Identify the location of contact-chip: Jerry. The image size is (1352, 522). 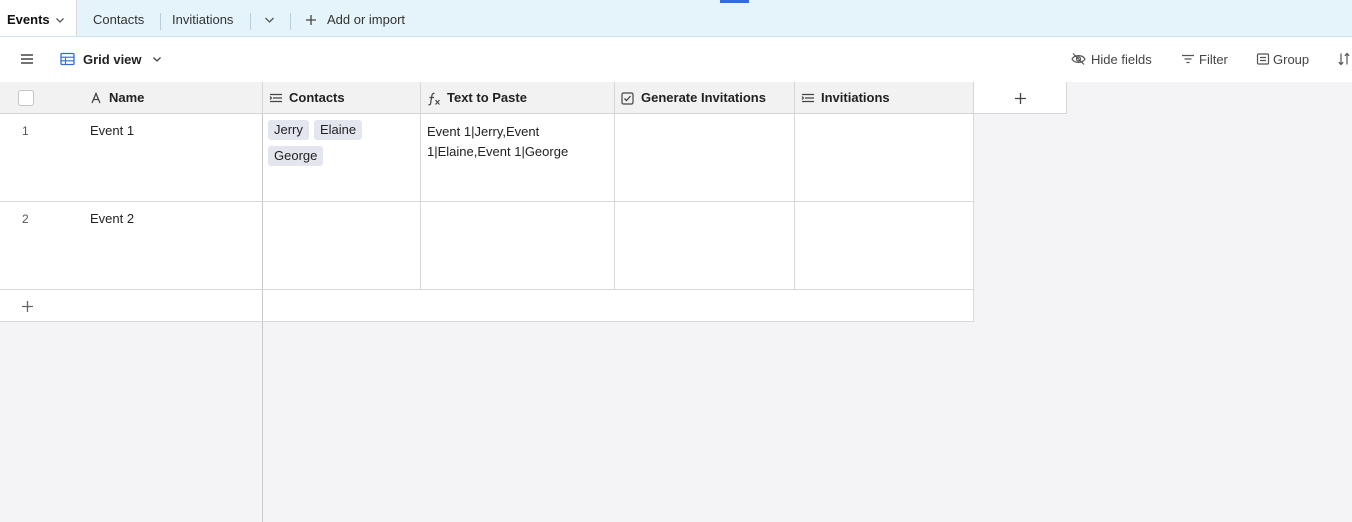
(288, 130).